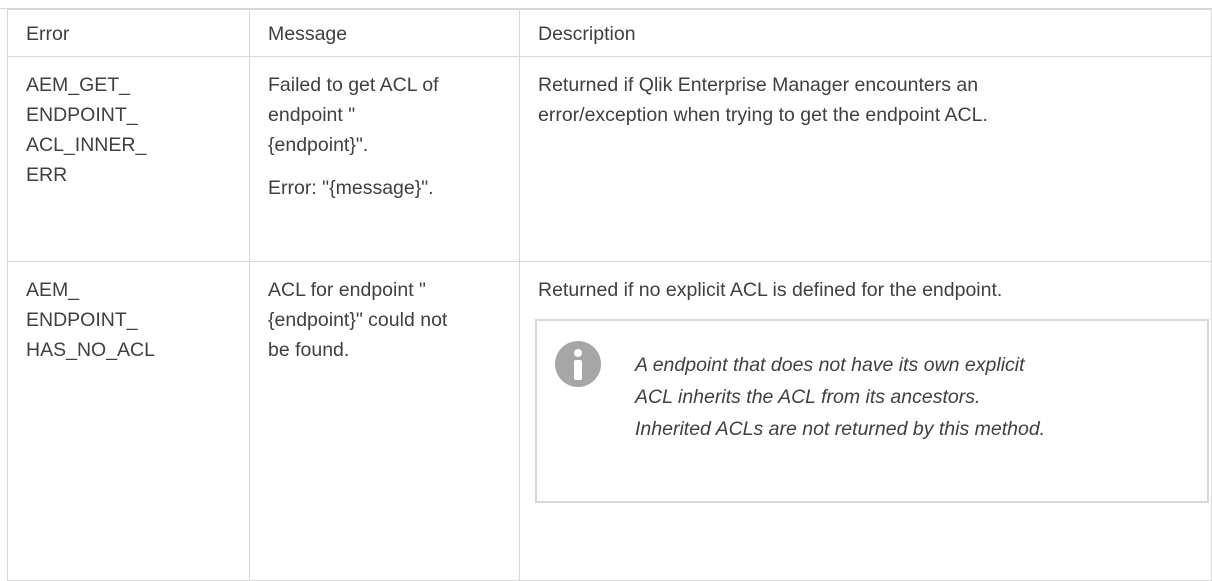 This screenshot has height=581, width=1212. I want to click on note-line: ACL inherits the ACL from its ancestors., so click(808, 397).